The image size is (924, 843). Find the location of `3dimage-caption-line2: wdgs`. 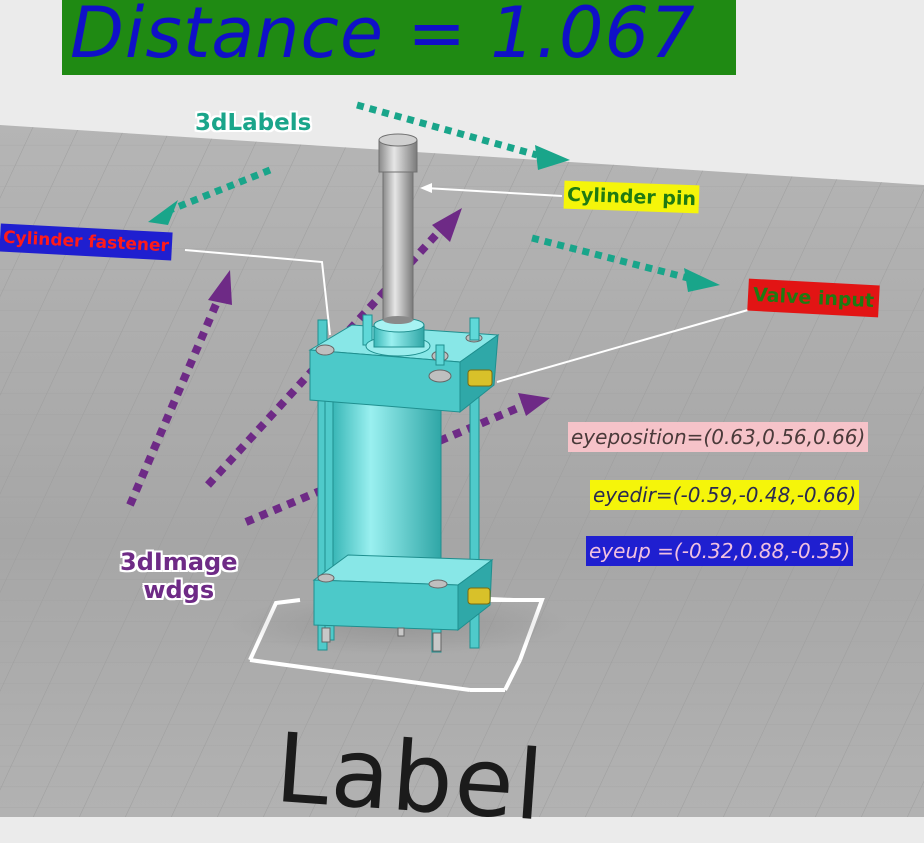

3dimage-caption-line2: wdgs is located at coordinates (179, 590).